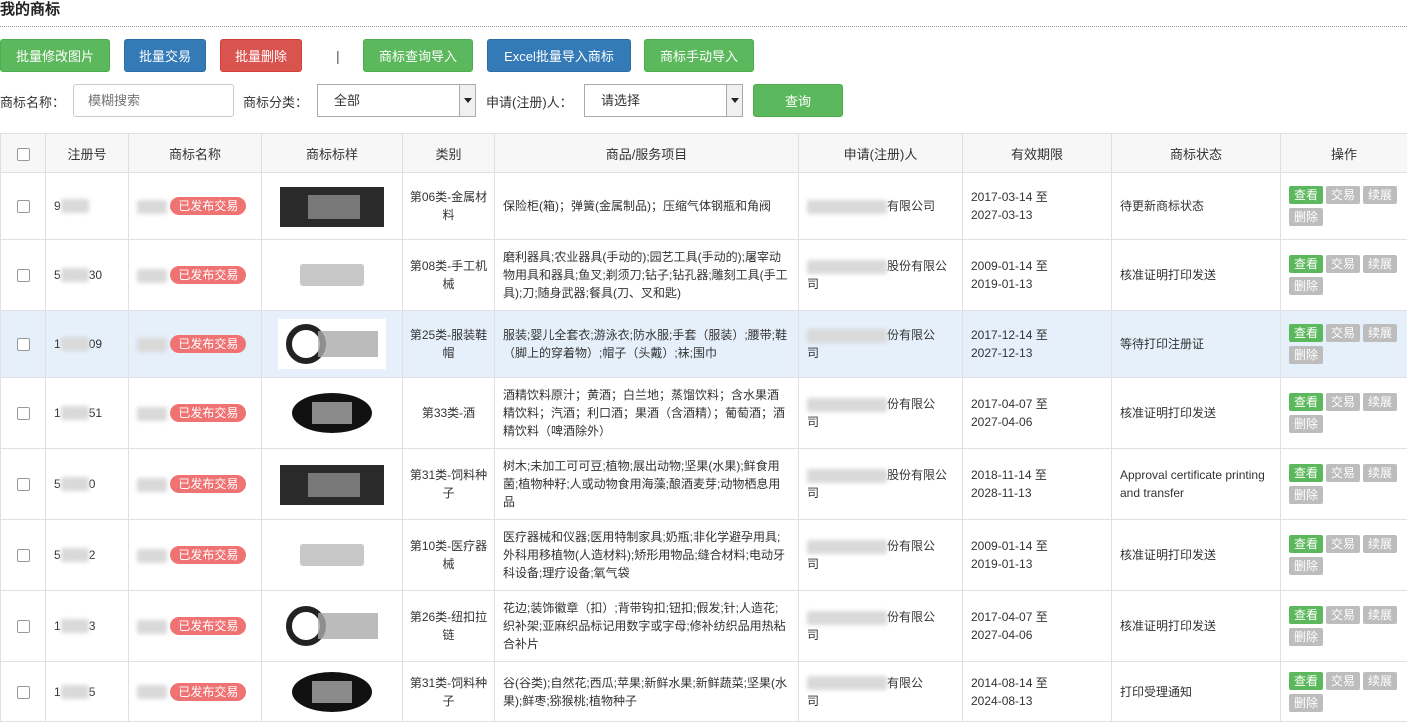  What do you see at coordinates (620, 100) in the screenshot?
I see `applicant-select-value: 请选择` at bounding box center [620, 100].